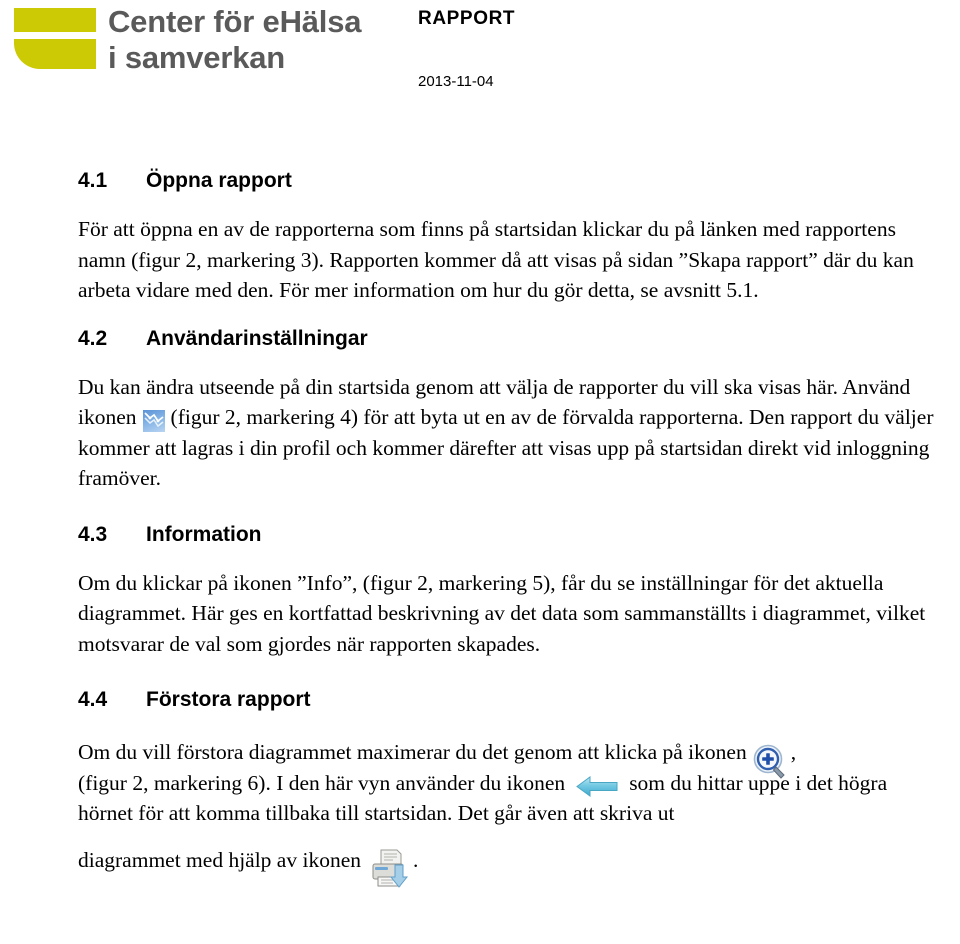 Image resolution: width=960 pixels, height=944 pixels. Describe the element at coordinates (235, 21) in the screenshot. I see `logo-line-1: Center för eHälsa` at that location.